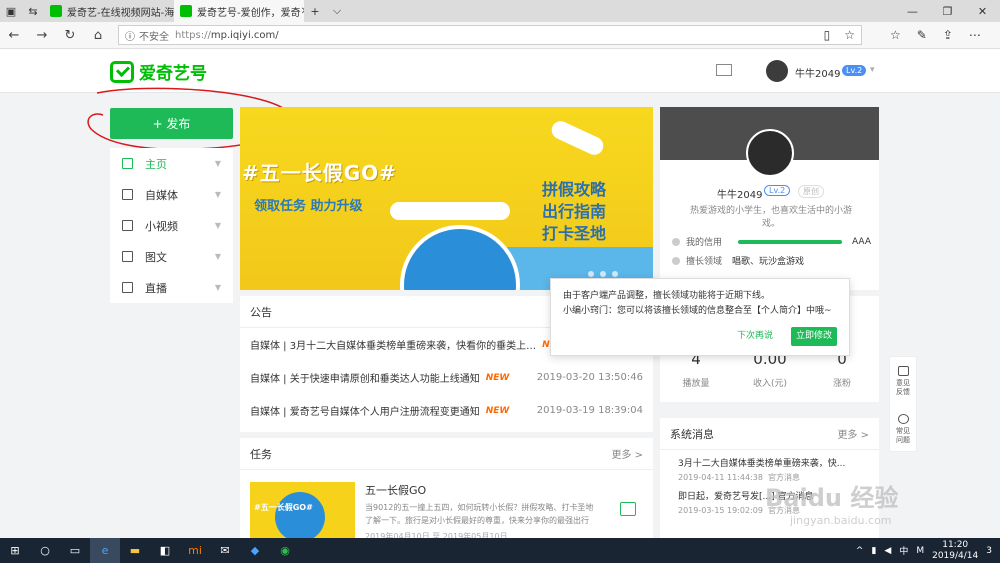  I want to click on search-icon: ○, so click(45, 550).